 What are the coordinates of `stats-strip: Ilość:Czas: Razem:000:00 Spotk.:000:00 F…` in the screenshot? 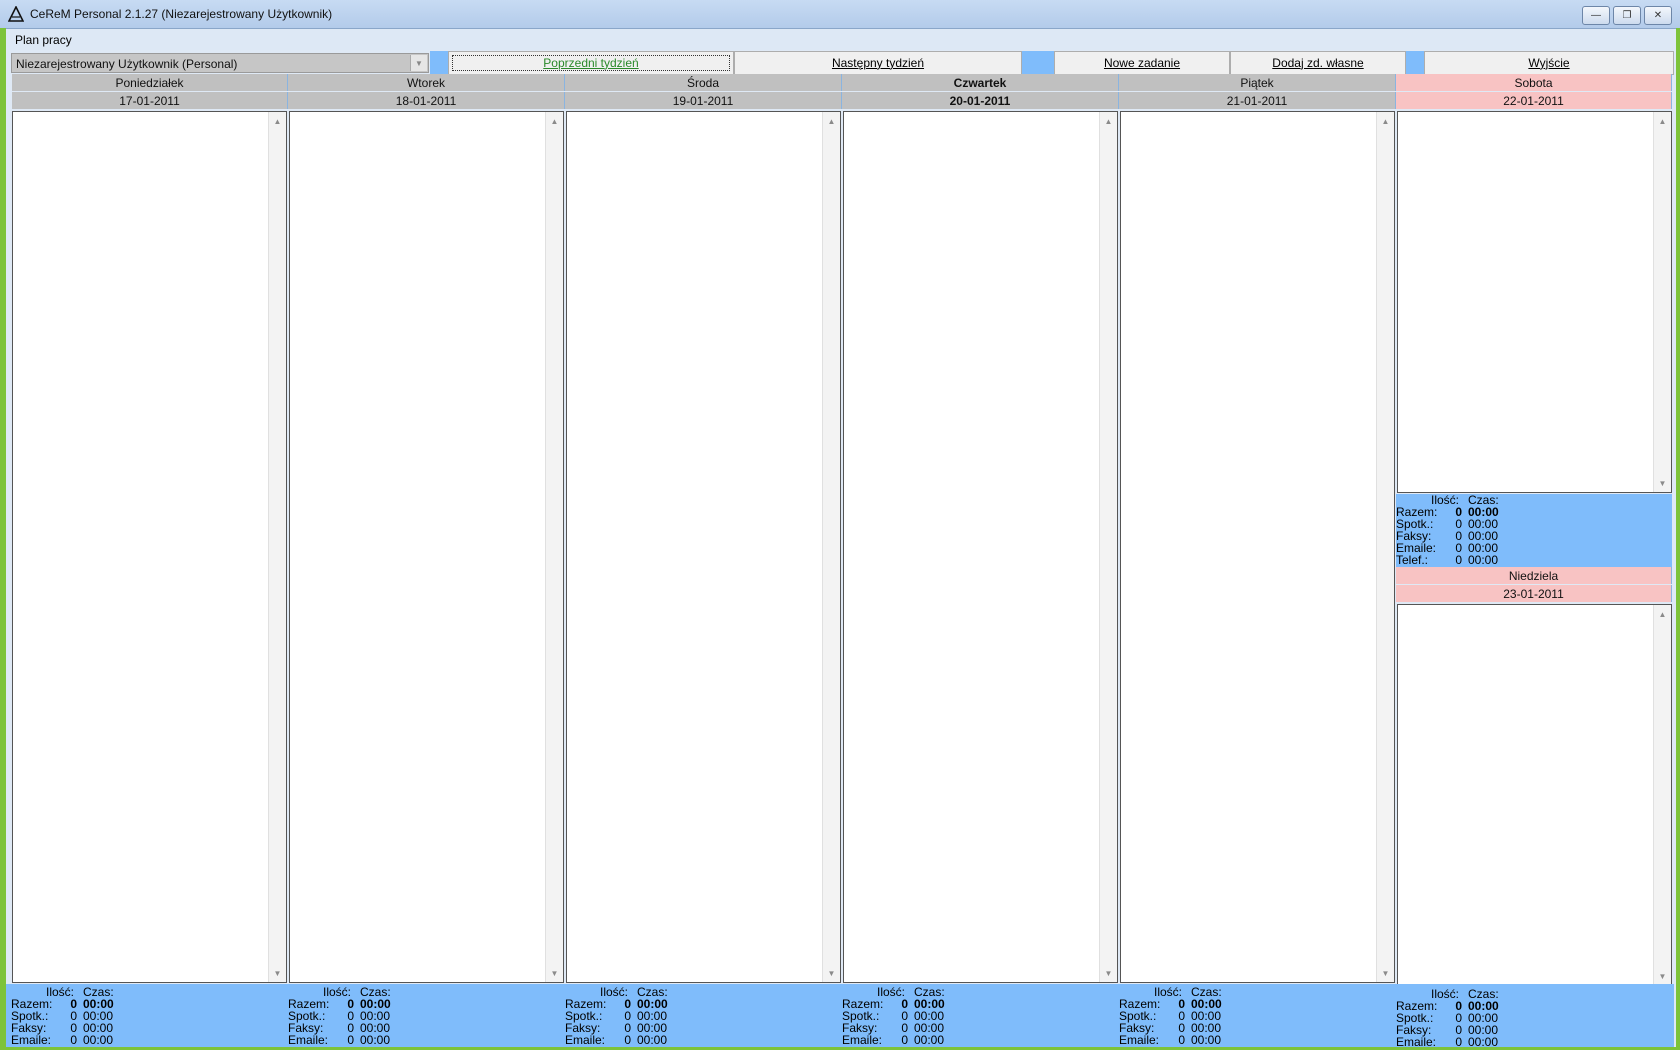 It's located at (840, 1015).